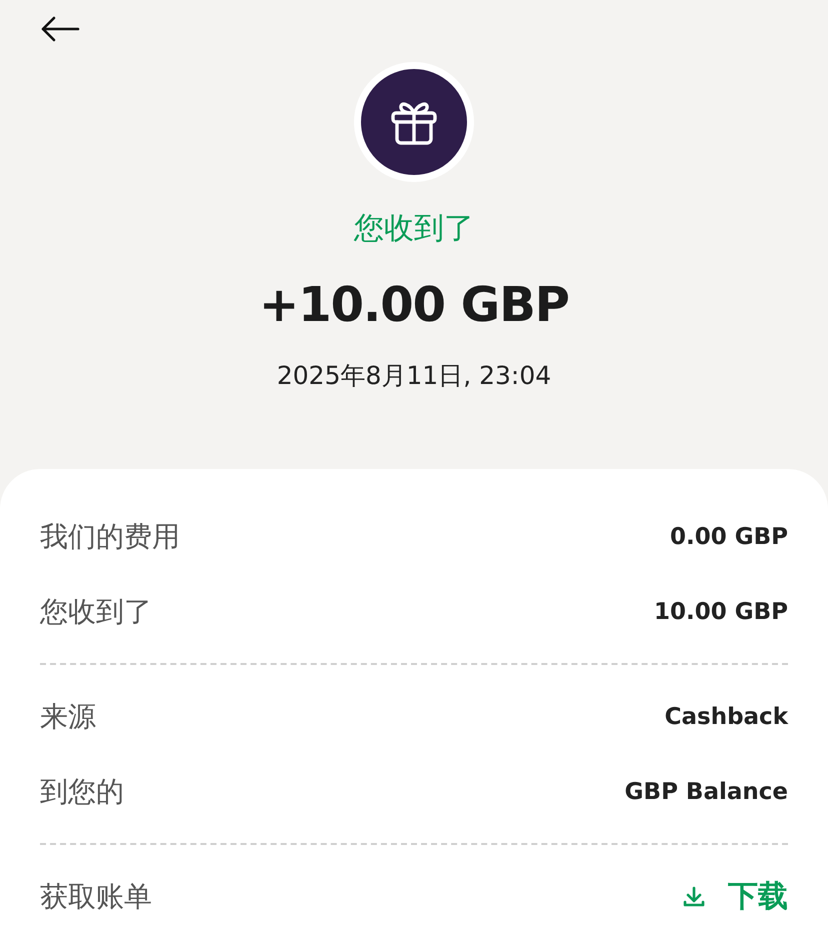 The image size is (828, 934). What do you see at coordinates (414, 376) in the screenshot?
I see `date-text: 2025年8月11日, 23:04` at bounding box center [414, 376].